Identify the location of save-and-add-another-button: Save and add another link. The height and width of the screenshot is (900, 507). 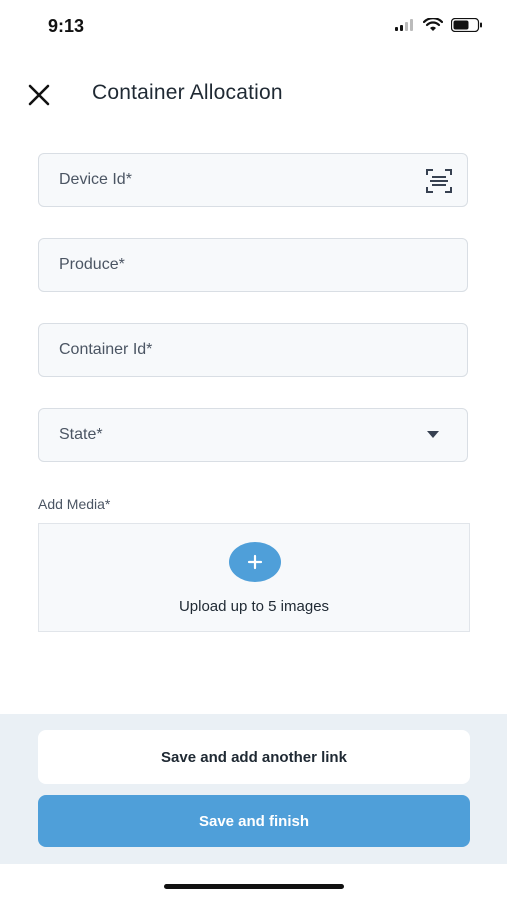
(254, 757).